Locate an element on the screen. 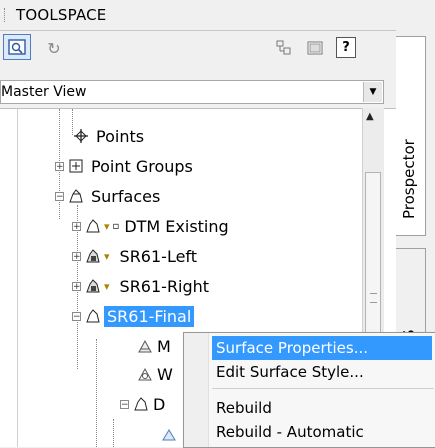 The width and height of the screenshot is (435, 448). item-view-button is located at coordinates (284, 48).